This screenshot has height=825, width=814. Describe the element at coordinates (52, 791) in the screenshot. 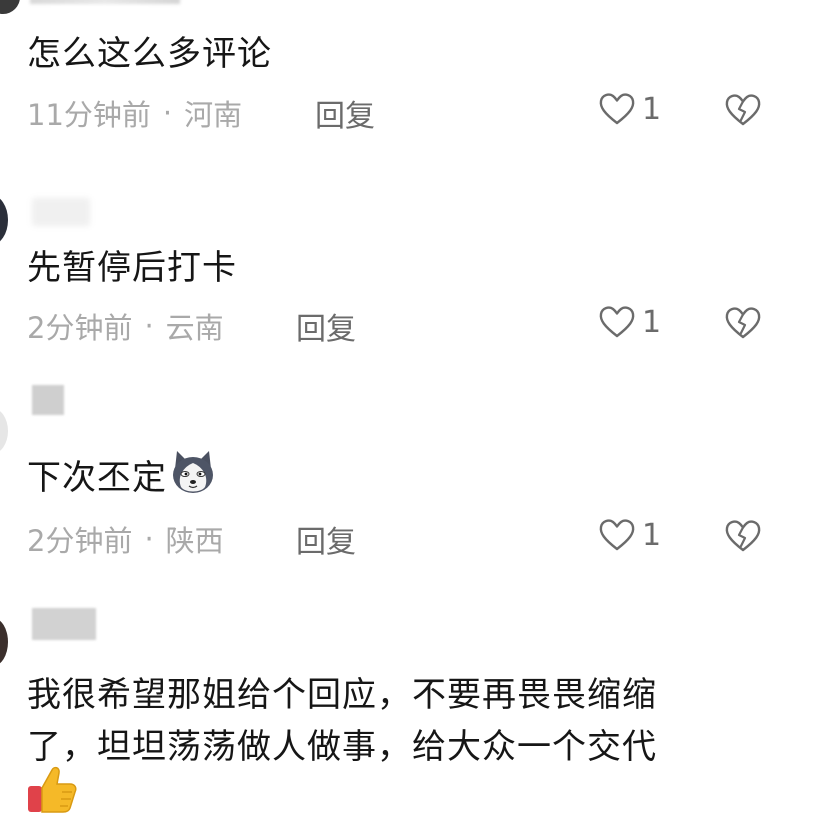

I see `thumbs-up-emoji` at that location.